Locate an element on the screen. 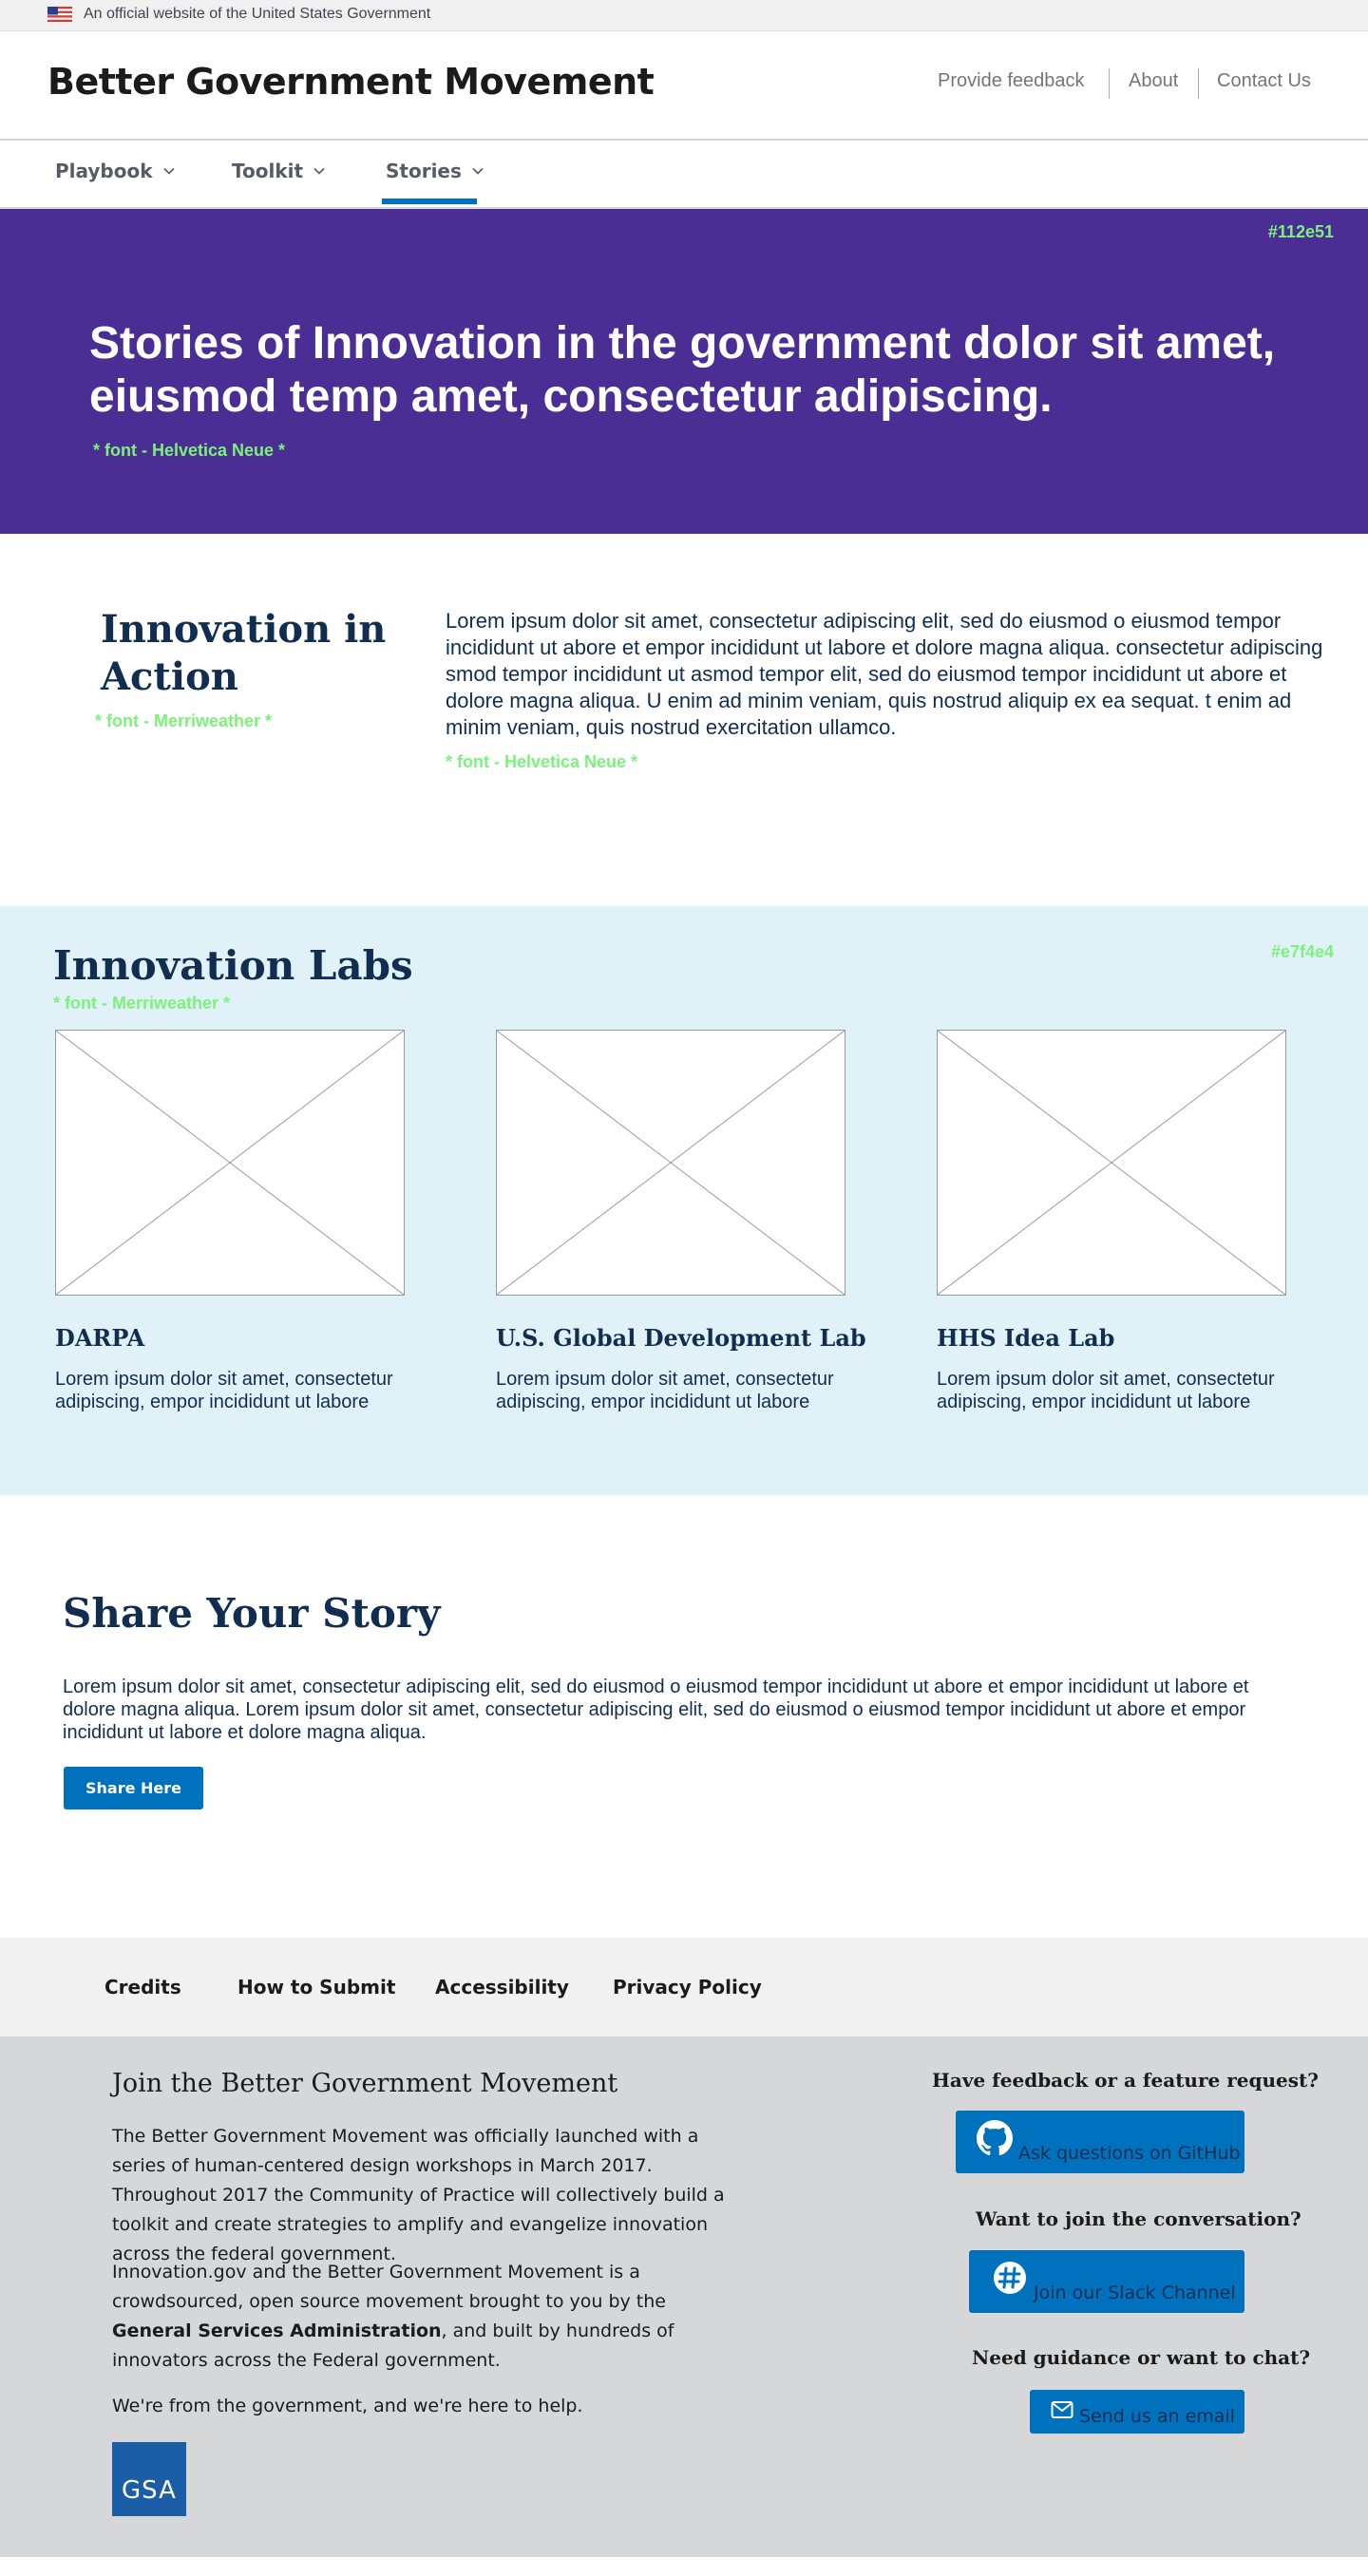 The image size is (1368, 2576). slack-button: Join our Slack Channel is located at coordinates (1106, 2281).